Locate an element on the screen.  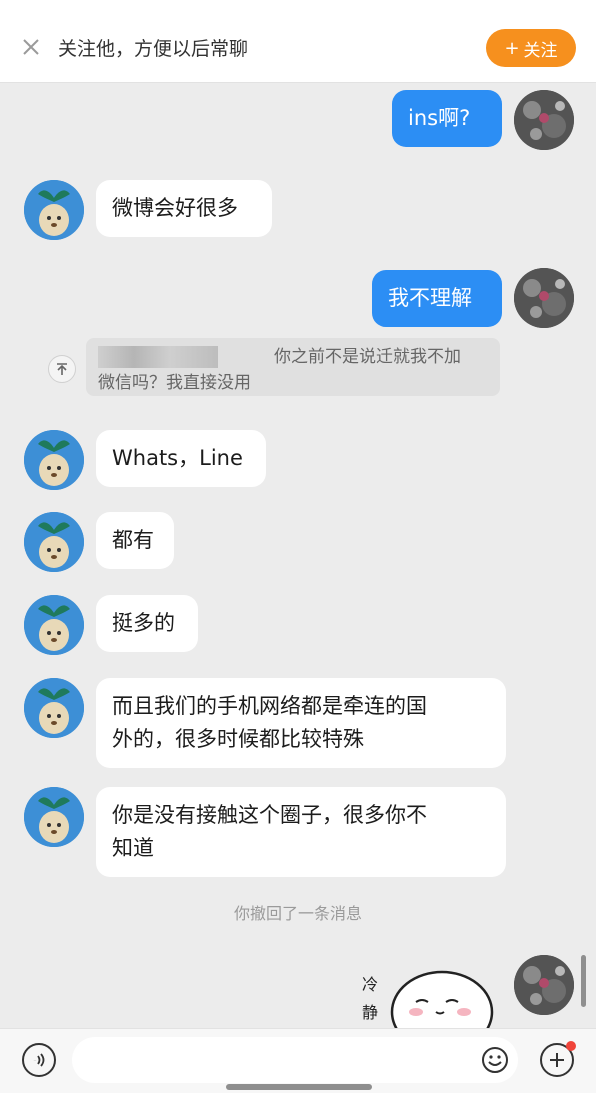
follow-tip-text: 关注他，方便以后常聊 is located at coordinates (153, 49).